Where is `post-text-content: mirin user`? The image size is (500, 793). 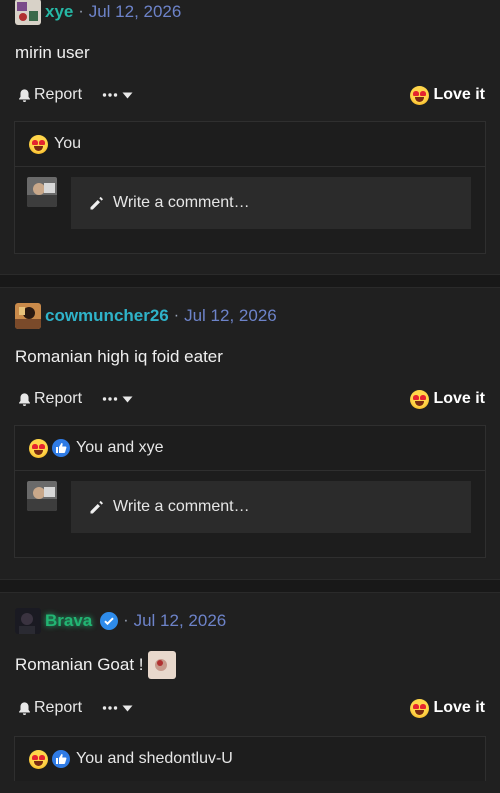
post-text-content: mirin user is located at coordinates (52, 52).